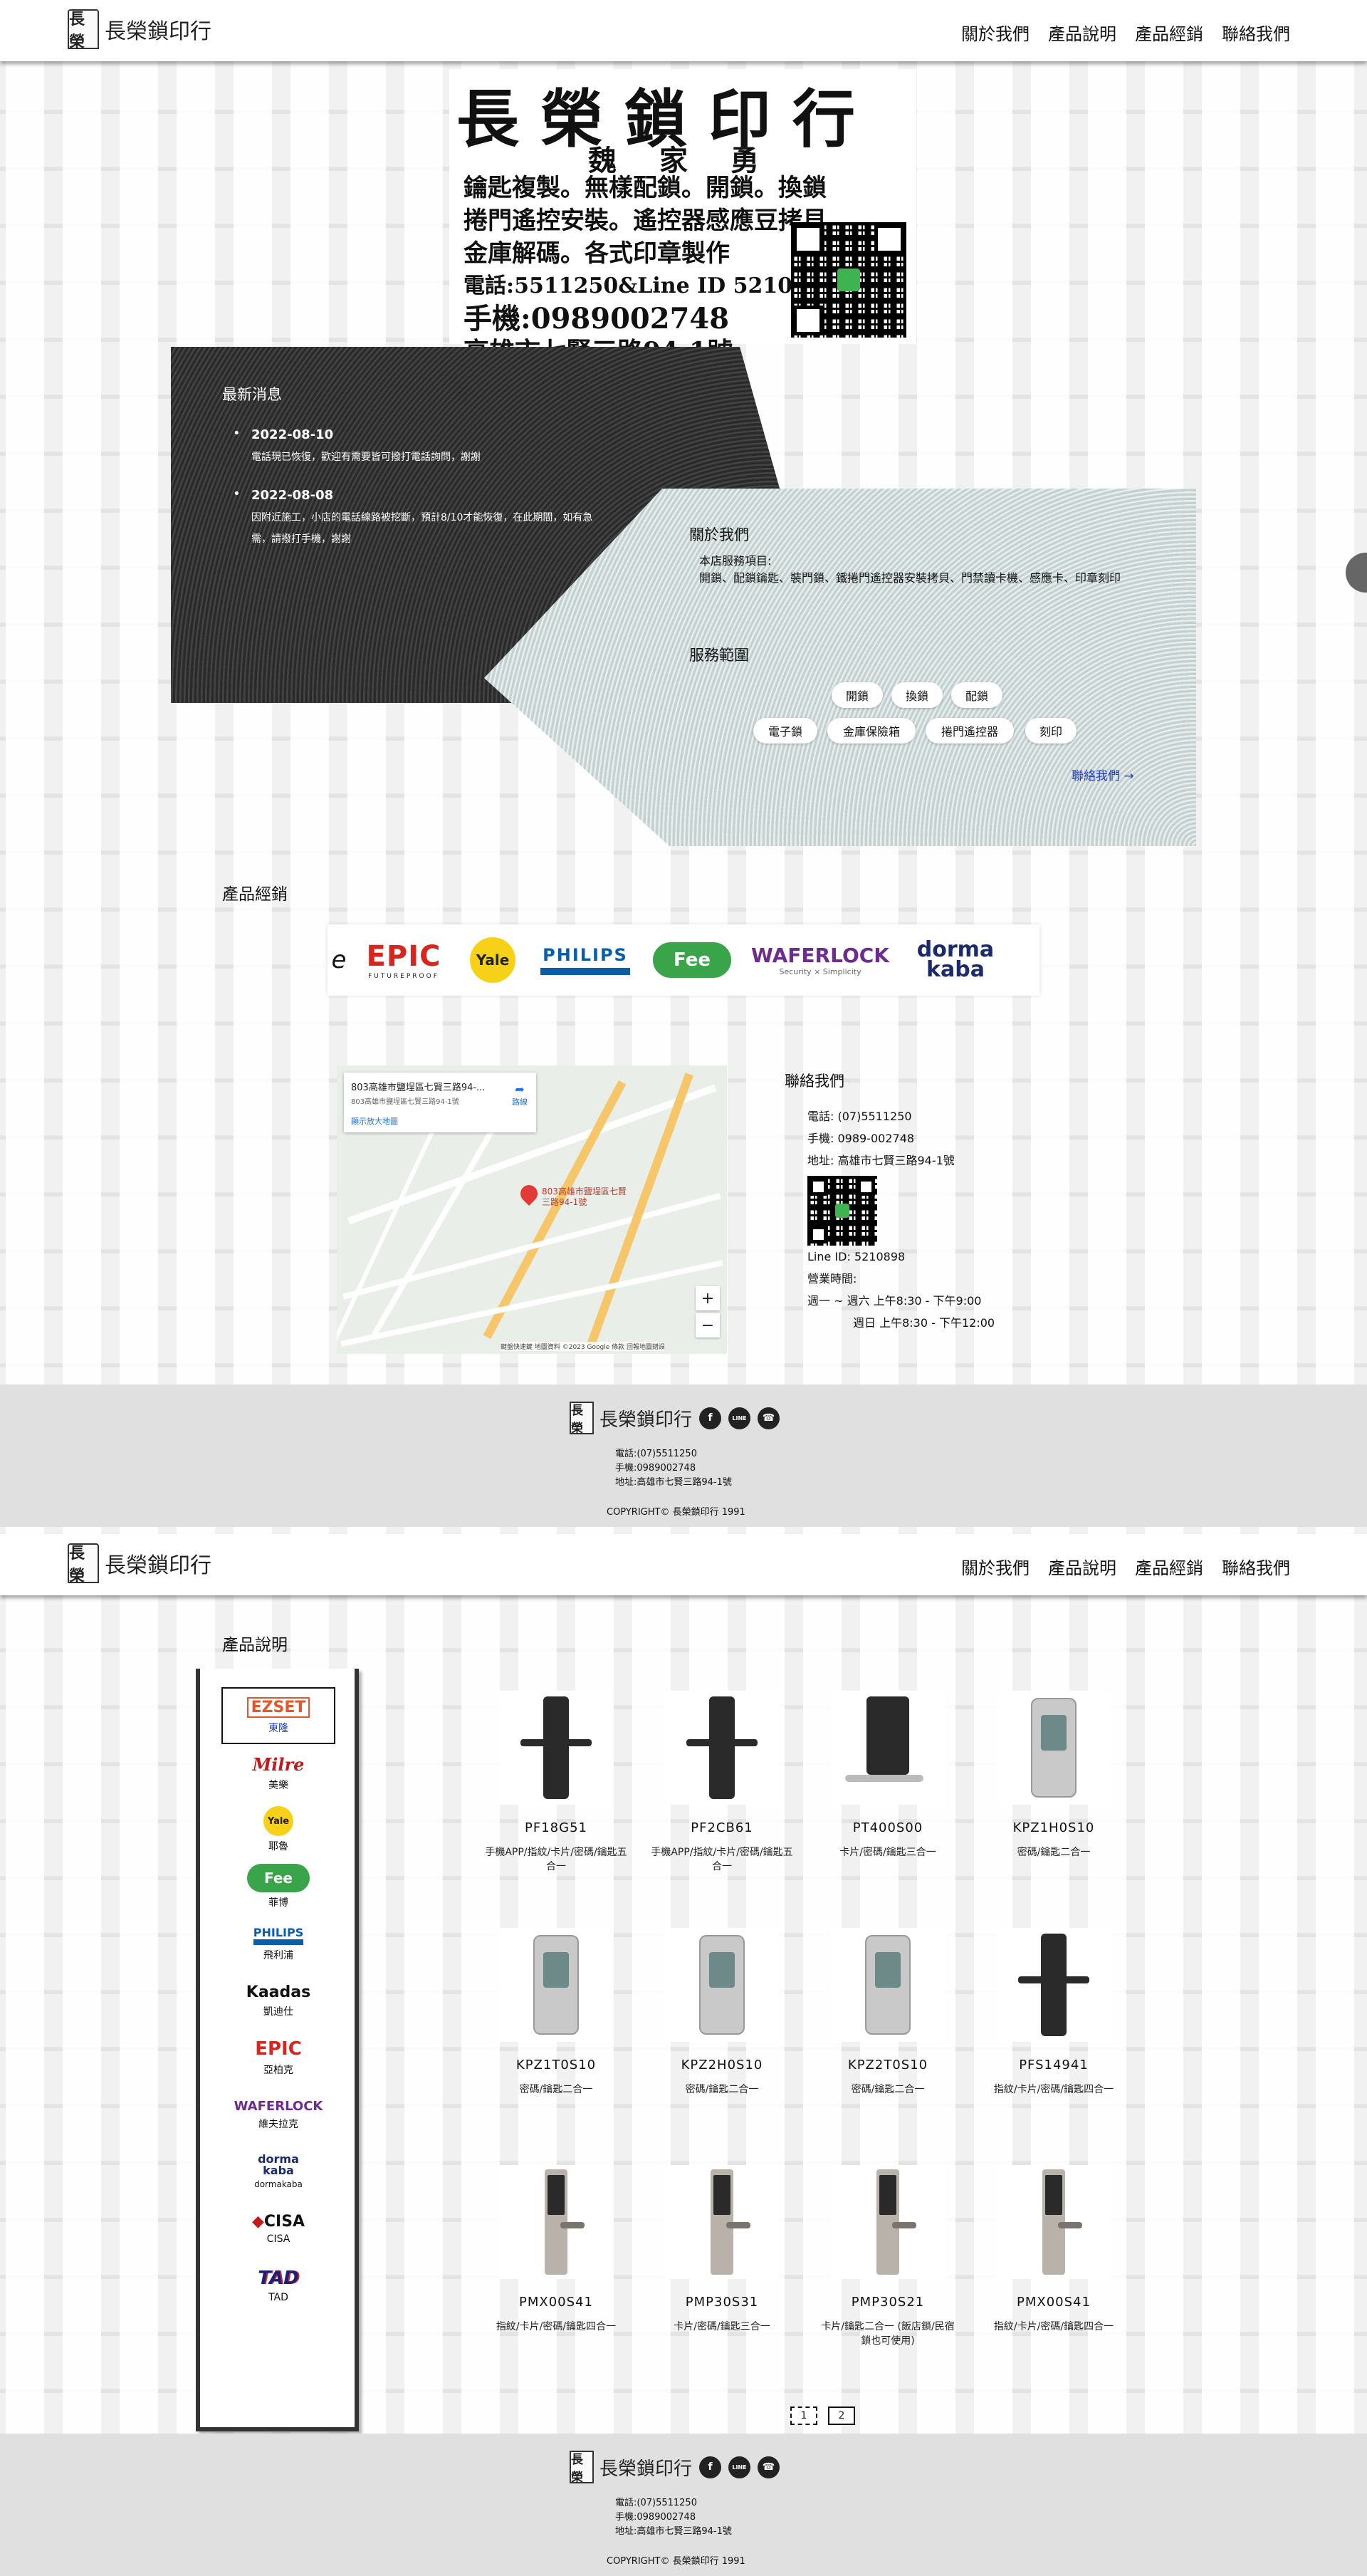  What do you see at coordinates (278, 1943) in the screenshot?
I see `sidebar-item-philips: PHILIPS 飛利浦` at bounding box center [278, 1943].